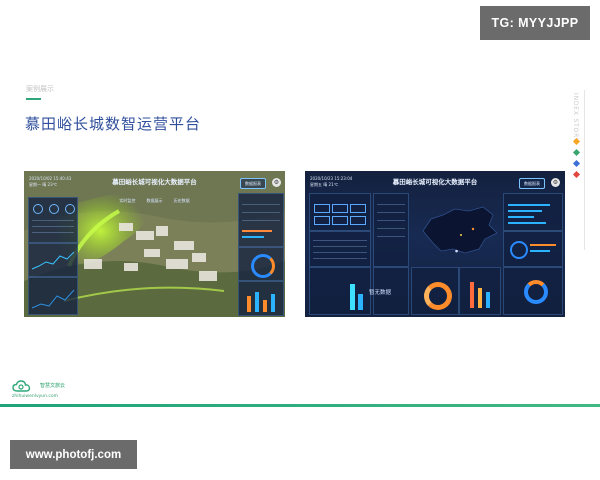 Image resolution: width=600 pixels, height=480 pixels. What do you see at coordinates (113, 124) in the screenshot?
I see `page-title: 慕田峪长城数智运营平台` at bounding box center [113, 124].